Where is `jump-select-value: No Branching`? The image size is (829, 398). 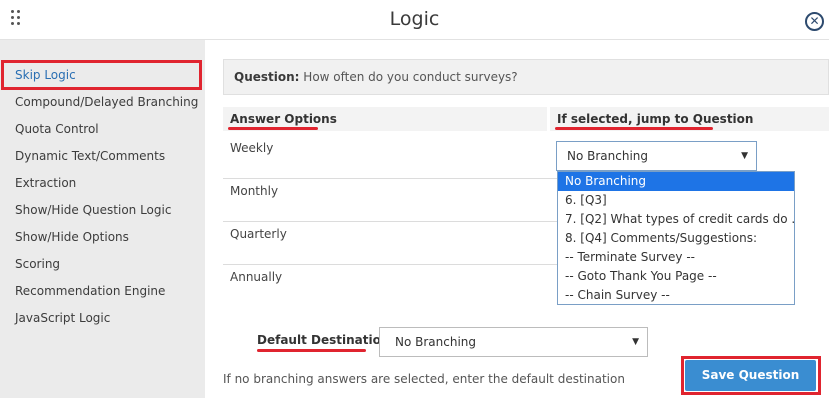
jump-select-value: No Branching is located at coordinates (608, 156).